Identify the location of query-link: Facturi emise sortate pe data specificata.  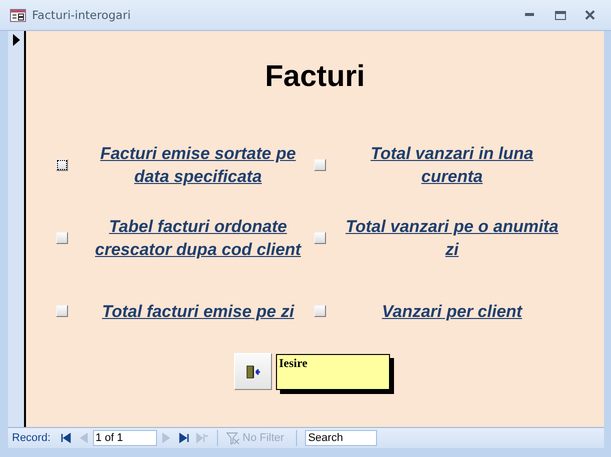
(198, 165).